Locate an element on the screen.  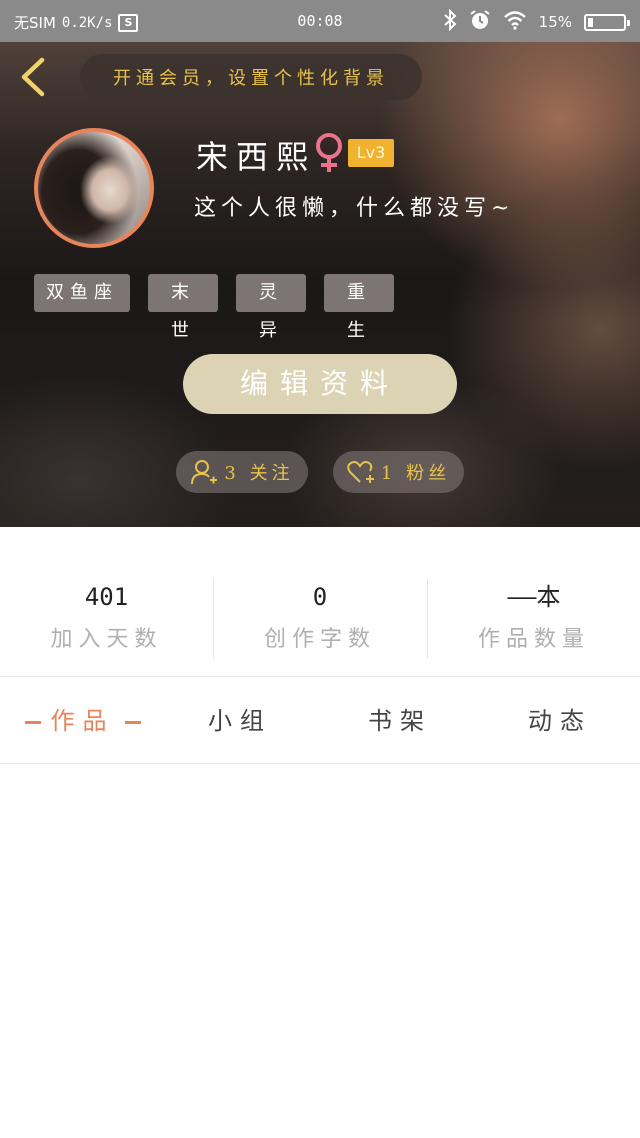
following-button: 3 关注 is located at coordinates (242, 472).